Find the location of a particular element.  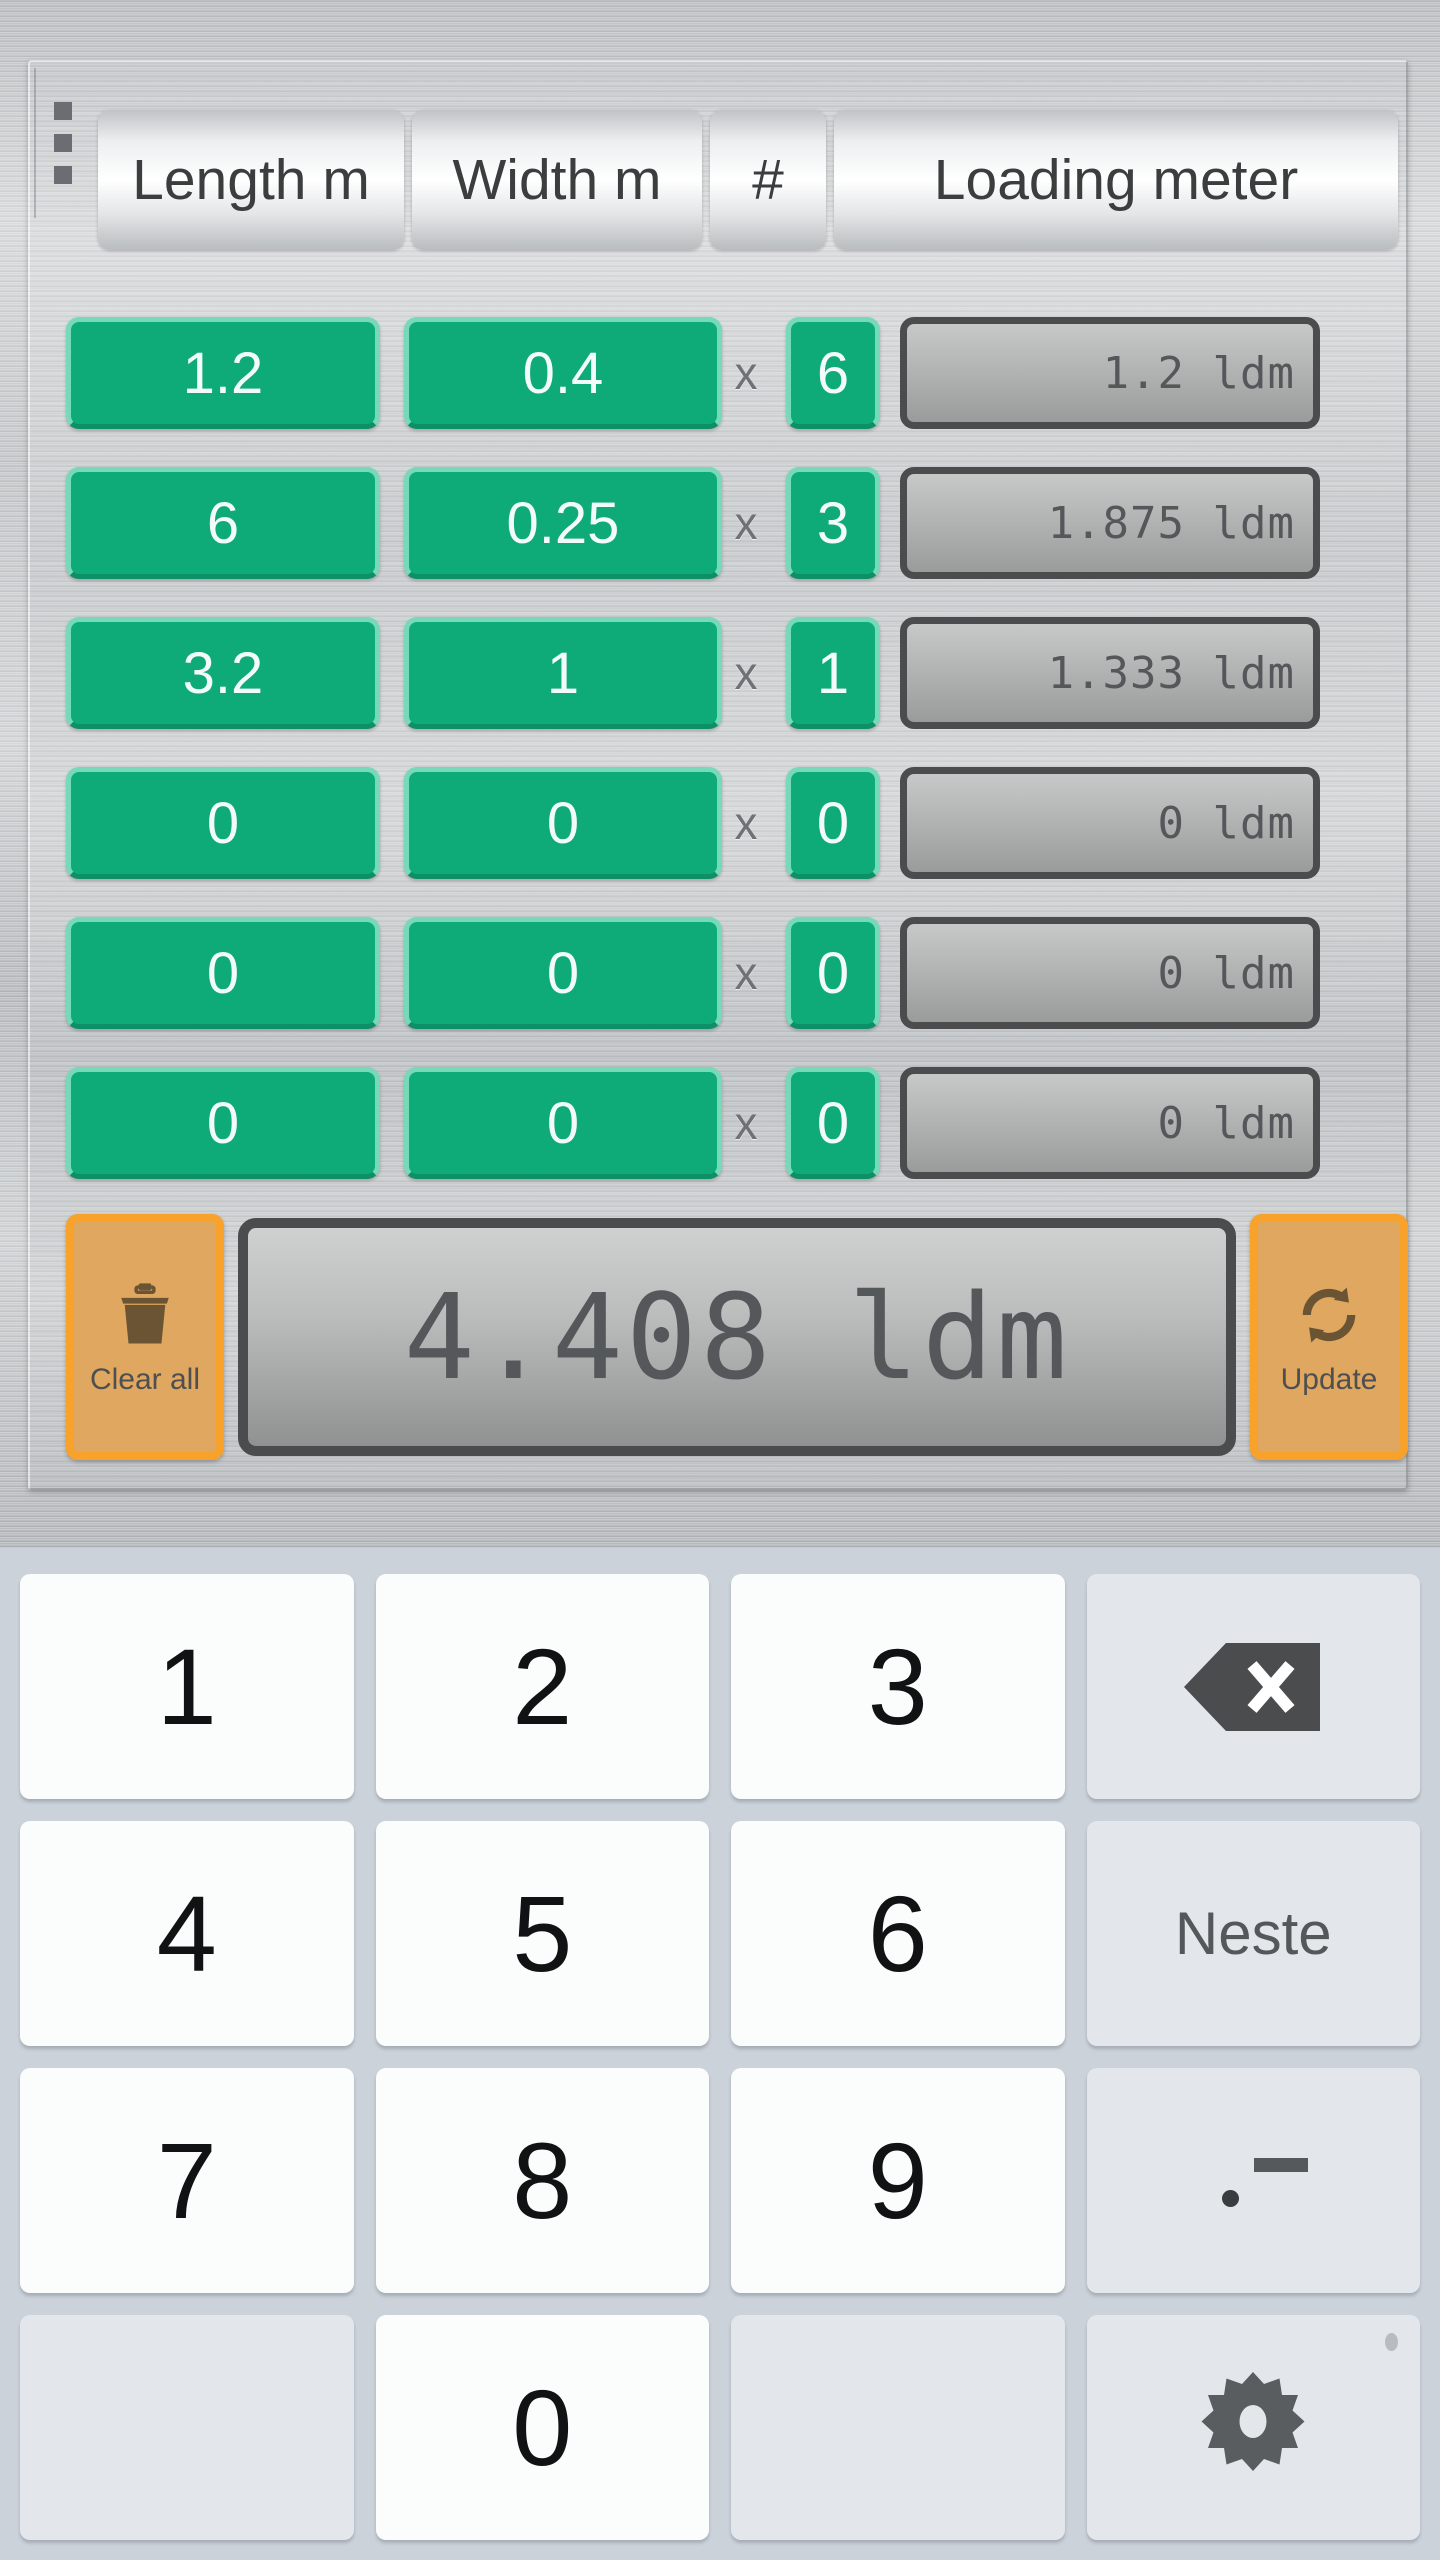

length-input-2: 6 is located at coordinates (223, 523).